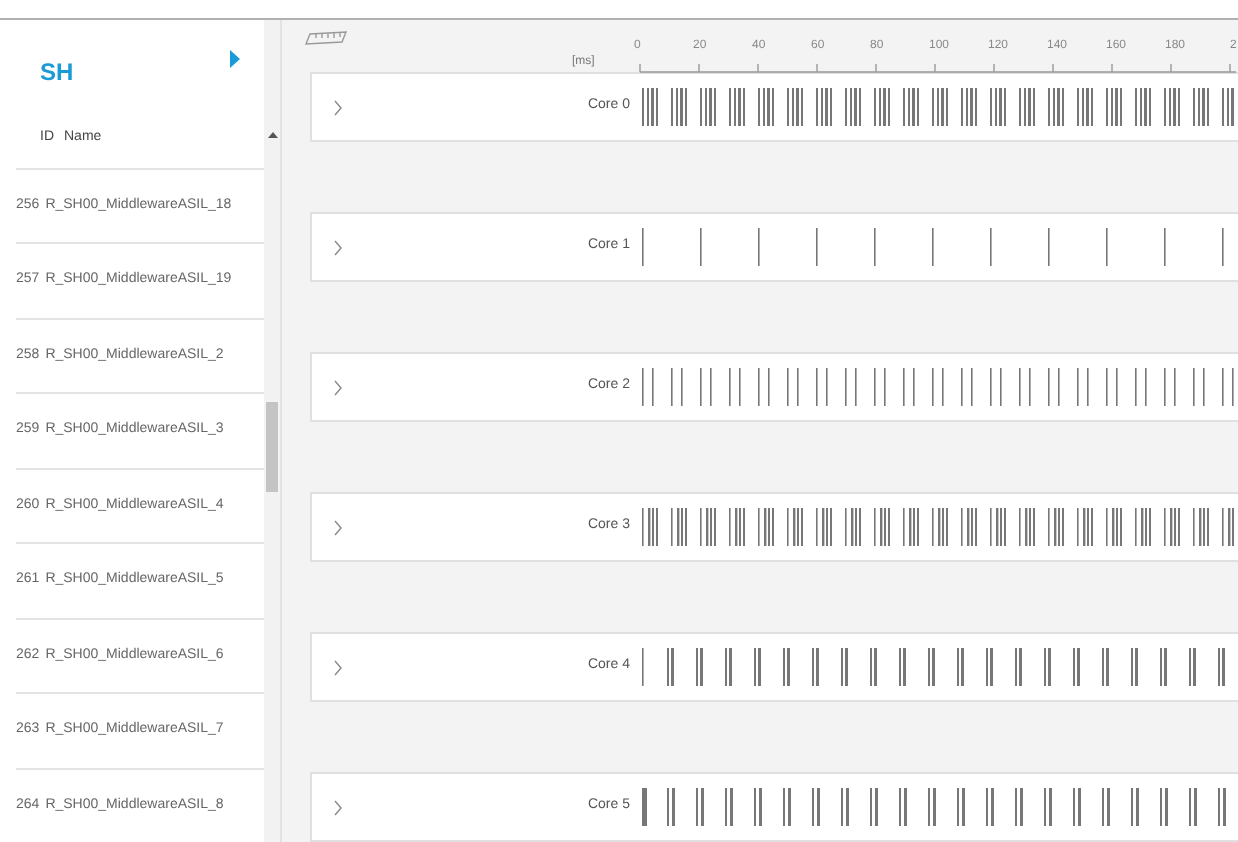 The image size is (1238, 842). I want to click on scroll-up-icon, so click(272, 135).